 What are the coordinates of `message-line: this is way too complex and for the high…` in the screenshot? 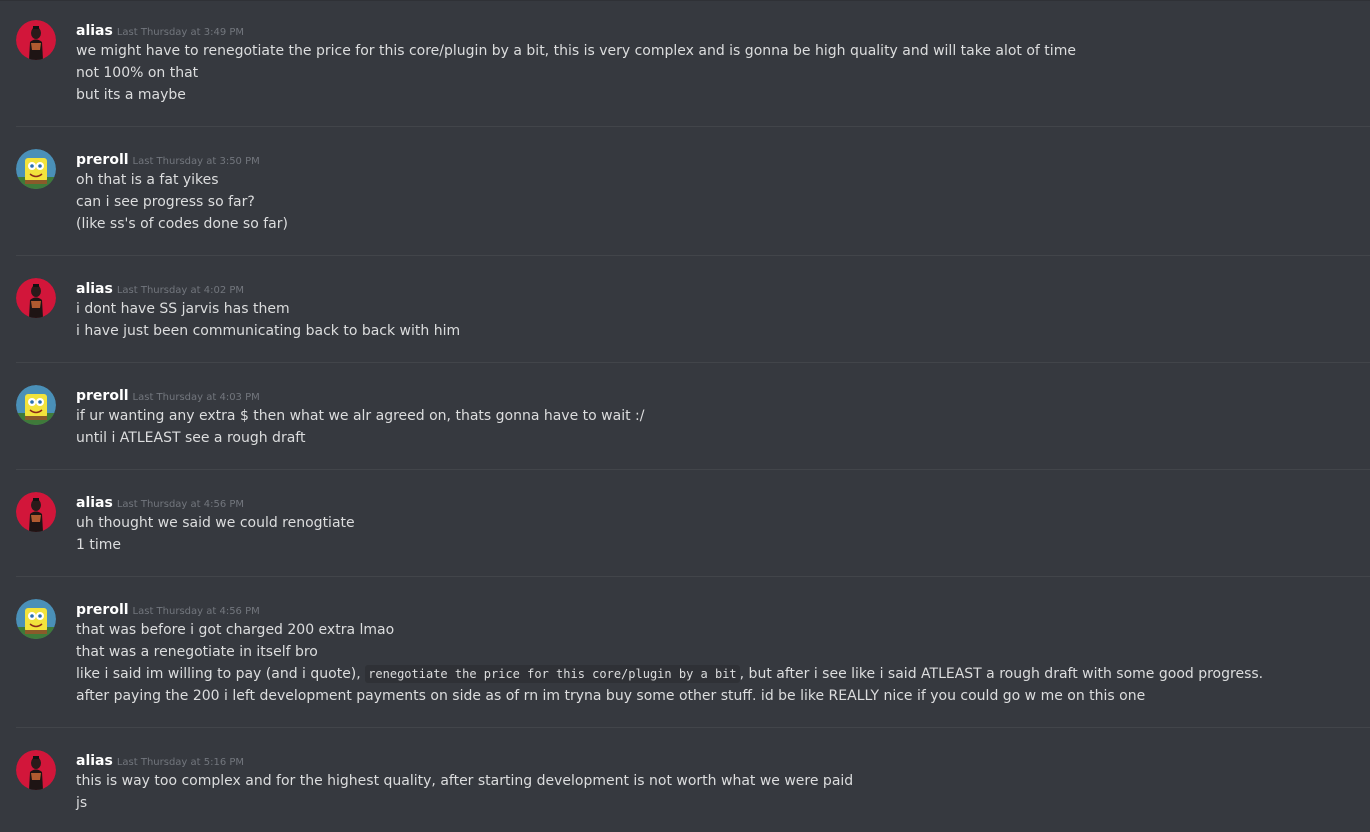 It's located at (465, 781).